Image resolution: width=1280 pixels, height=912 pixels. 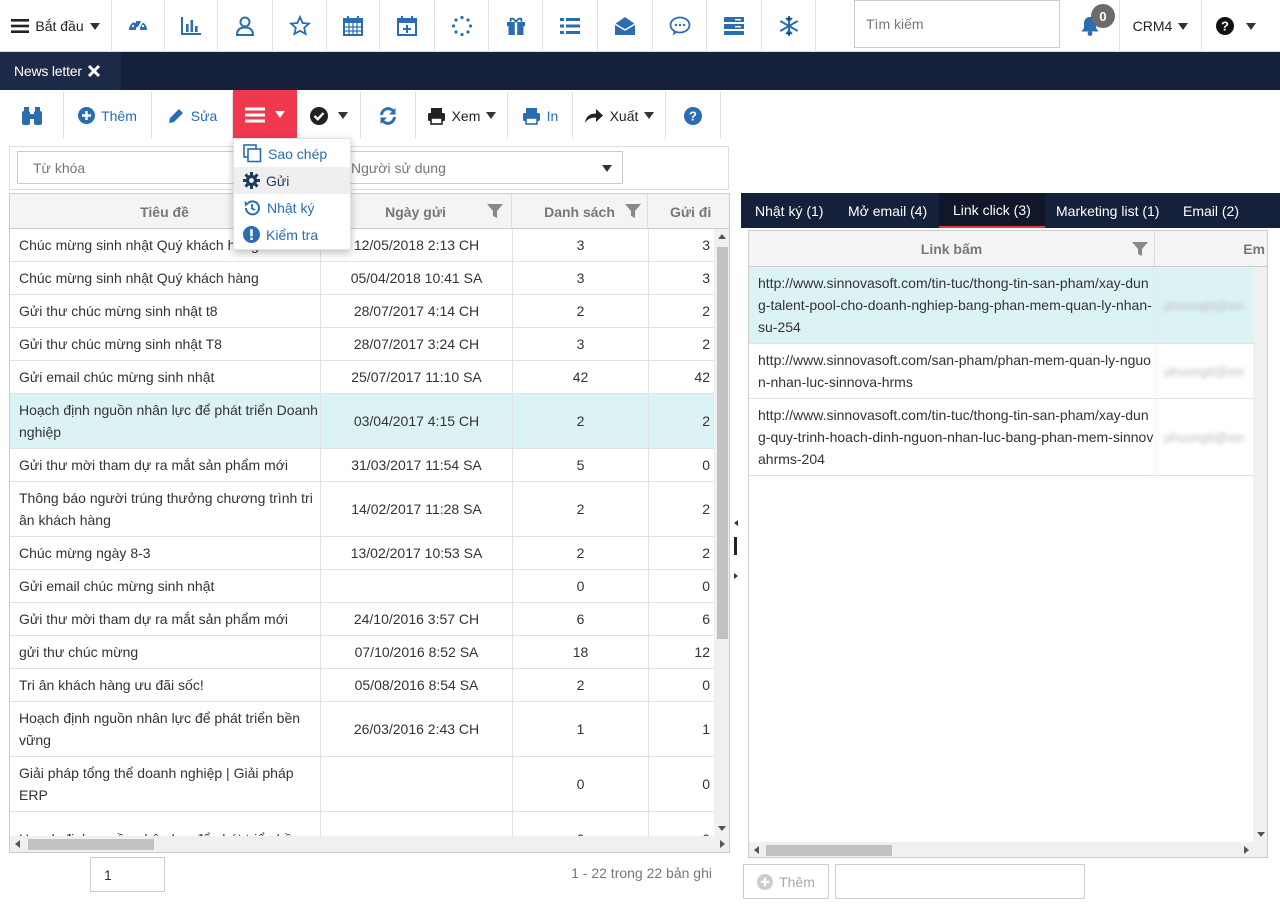 I want to click on table-row: Gửi email chúc mừng sinh nhật 0 0, so click(x=362, y=586).